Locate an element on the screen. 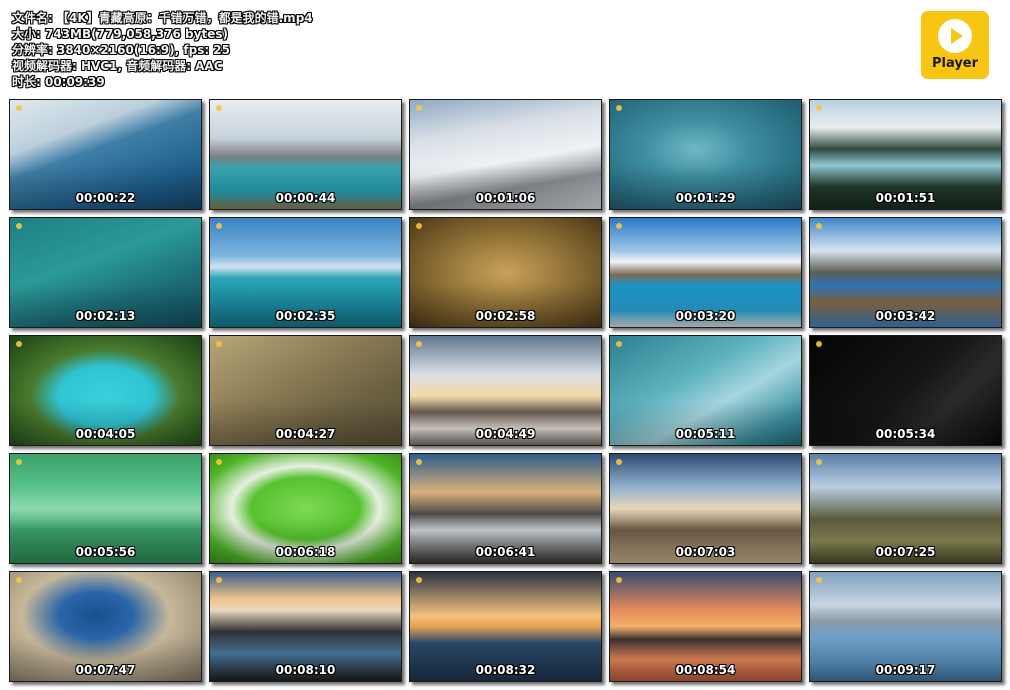 This screenshot has height=690, width=1010. video-thumbnail: 00:04:49 is located at coordinates (505, 390).